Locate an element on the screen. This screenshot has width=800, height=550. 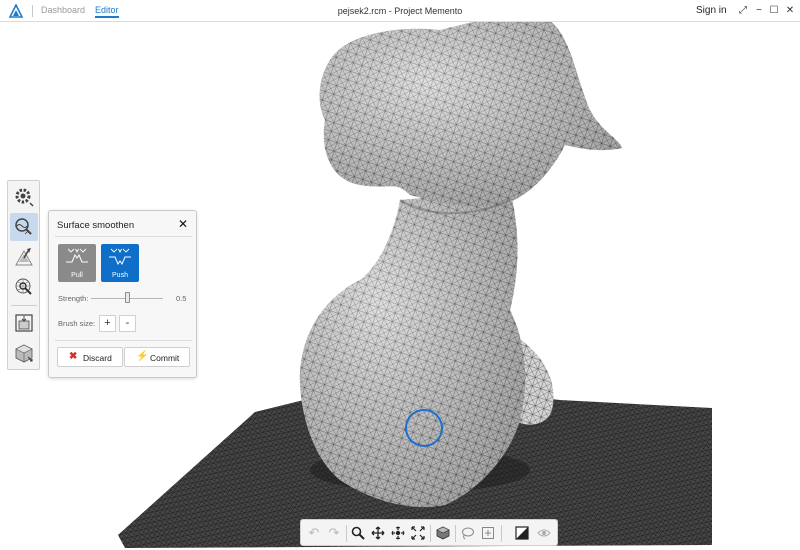
export-tool-icon is located at coordinates (24, 323).